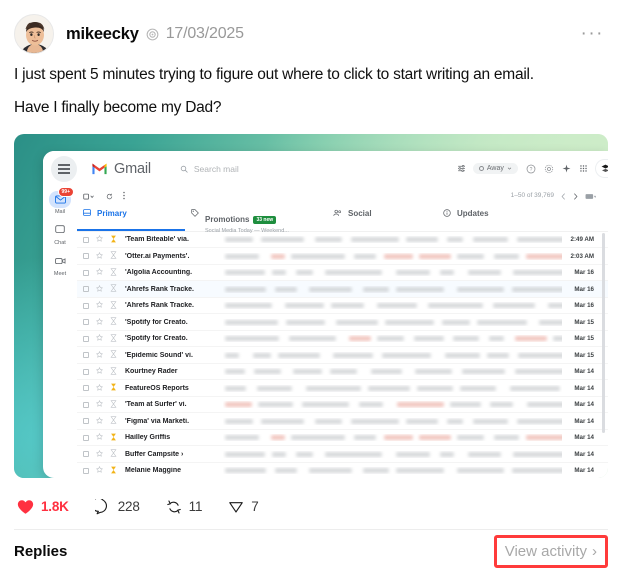  What do you see at coordinates (583, 168) in the screenshot?
I see `apps-grid-icon` at bounding box center [583, 168].